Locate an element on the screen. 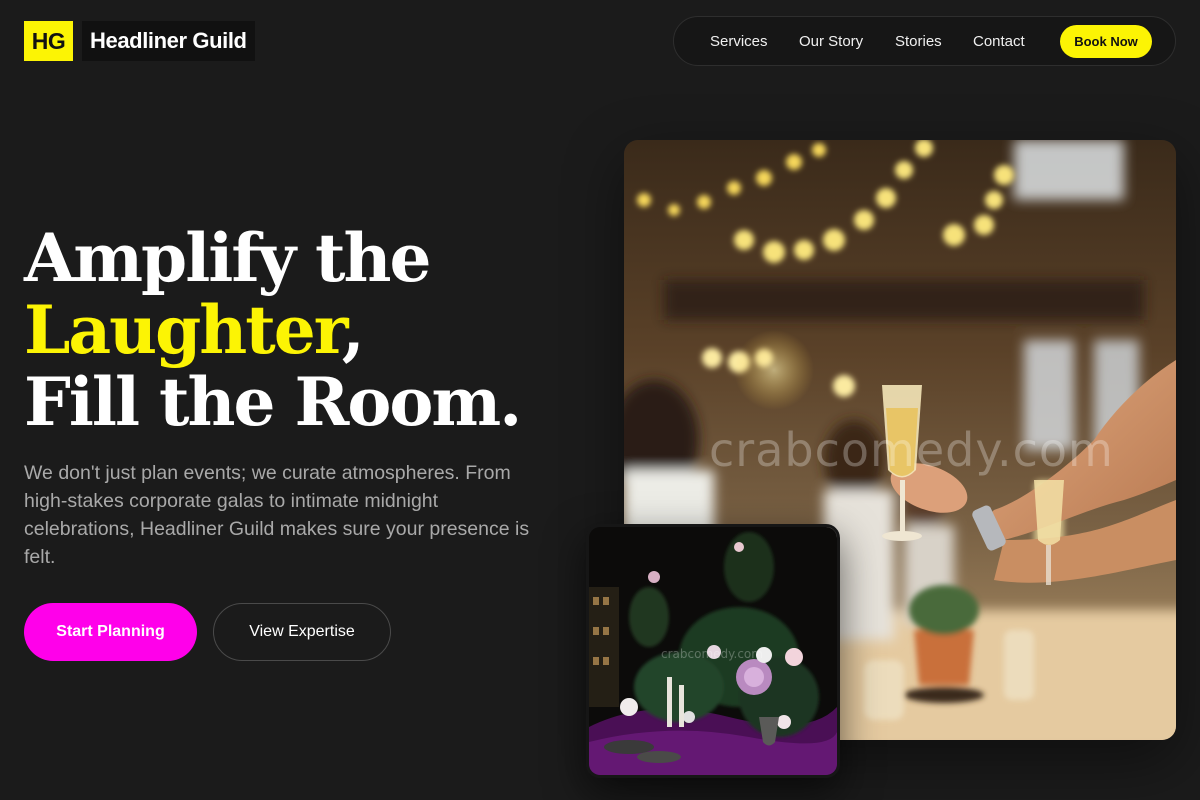  nav-link-our-story: Our Story is located at coordinates (831, 41).